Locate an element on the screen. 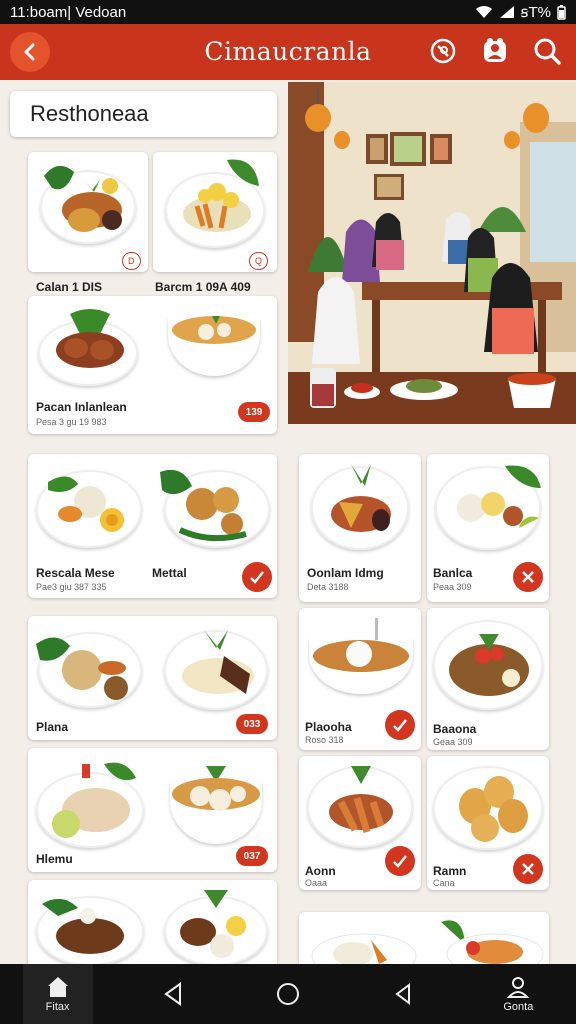 The image size is (576, 1024). card-2-title: Barcm 1 09A 409 is located at coordinates (203, 287).